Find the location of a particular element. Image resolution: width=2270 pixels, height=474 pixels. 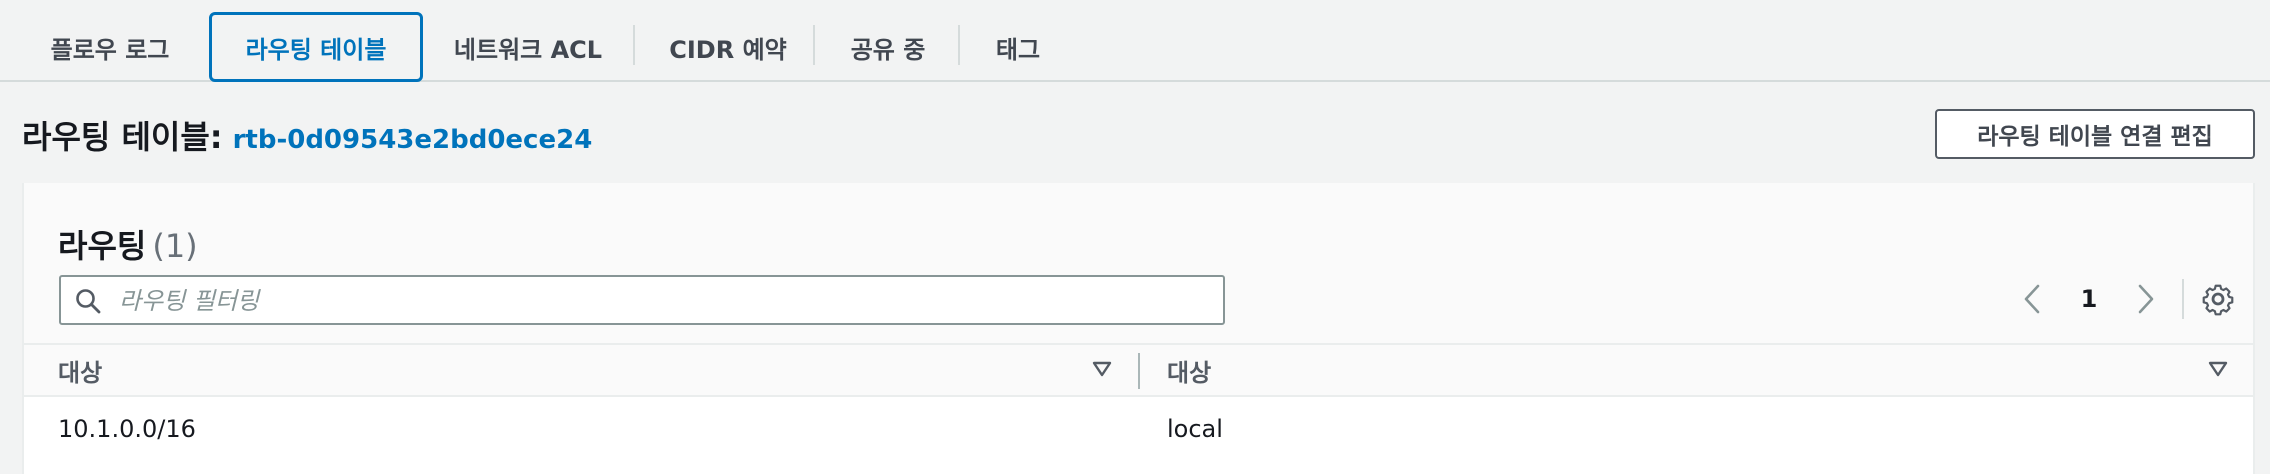

page-title: 라우팅 테이블: rtb-0d09543e2bd0ece24 is located at coordinates (307, 135).